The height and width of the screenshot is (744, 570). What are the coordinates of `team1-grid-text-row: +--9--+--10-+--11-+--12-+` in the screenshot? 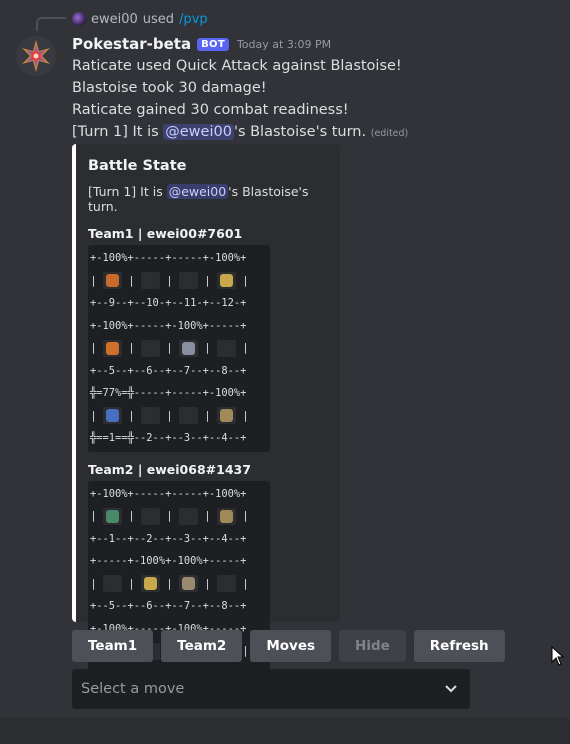 It's located at (168, 303).